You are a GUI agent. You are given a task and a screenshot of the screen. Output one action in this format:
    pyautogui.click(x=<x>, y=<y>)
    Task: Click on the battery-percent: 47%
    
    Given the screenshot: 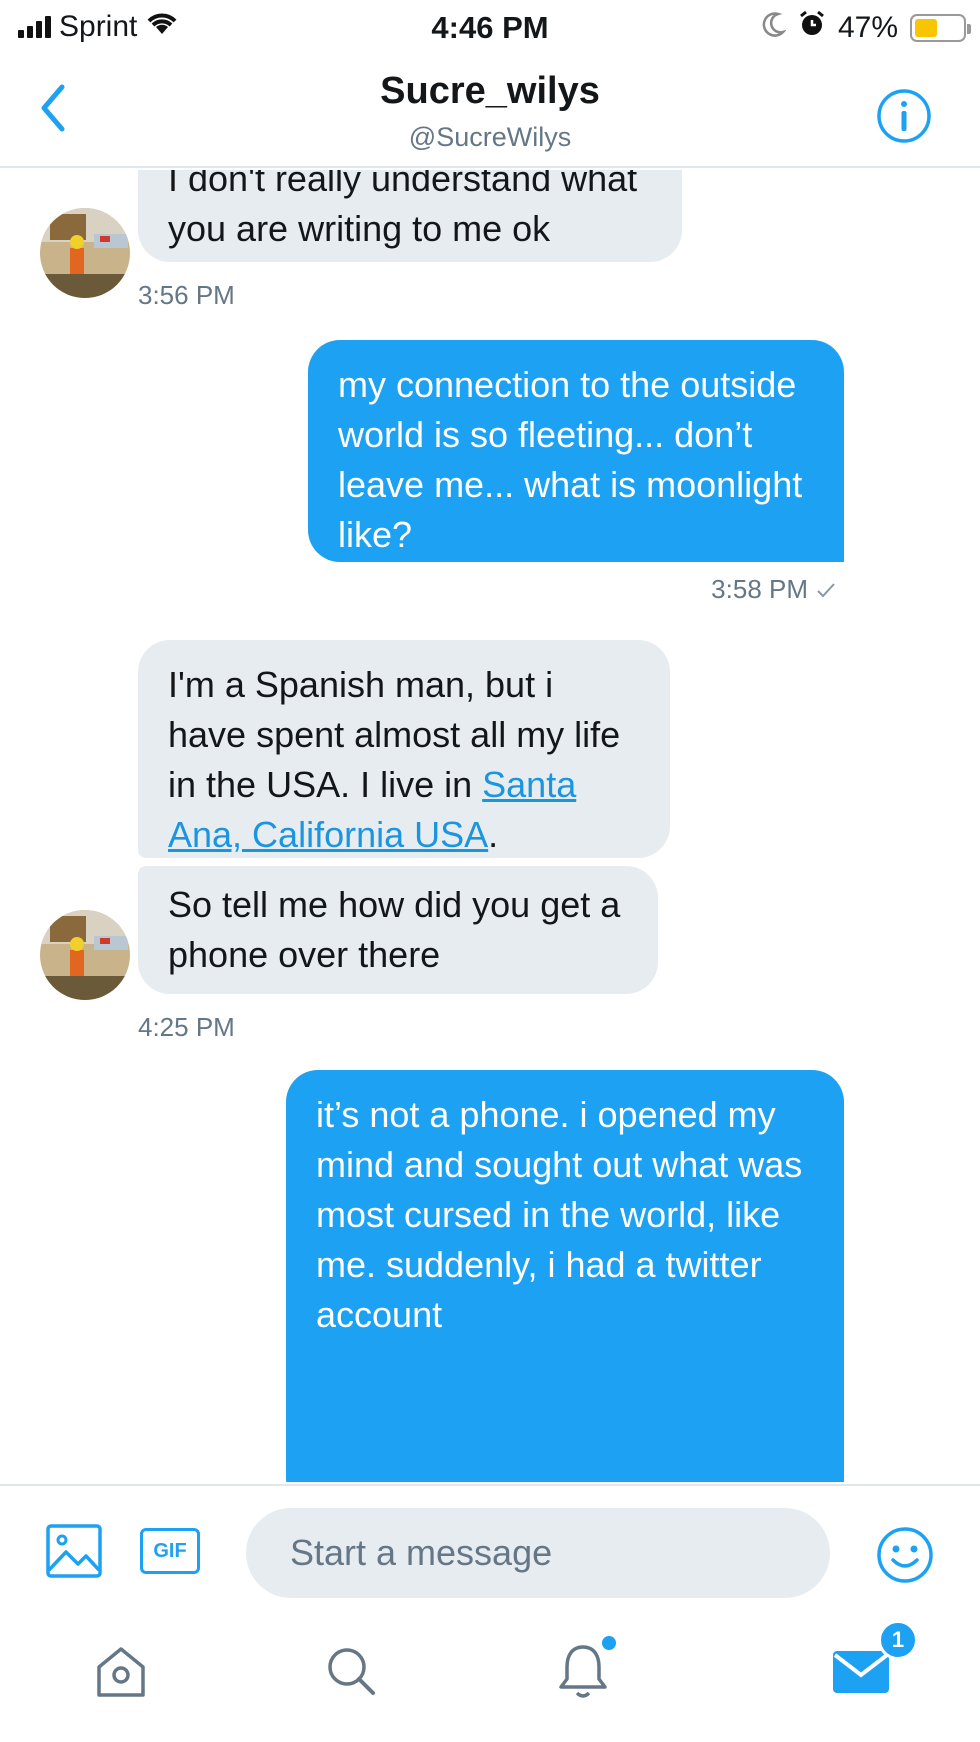 What is the action you would take?
    pyautogui.click(x=867, y=27)
    